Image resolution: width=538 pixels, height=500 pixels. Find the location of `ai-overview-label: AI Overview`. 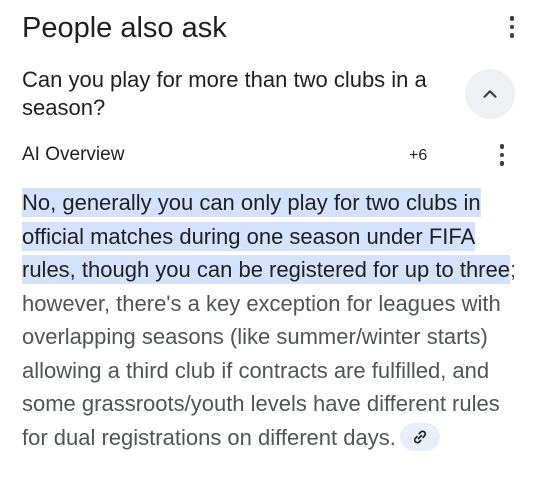

ai-overview-label: AI Overview is located at coordinates (73, 154).